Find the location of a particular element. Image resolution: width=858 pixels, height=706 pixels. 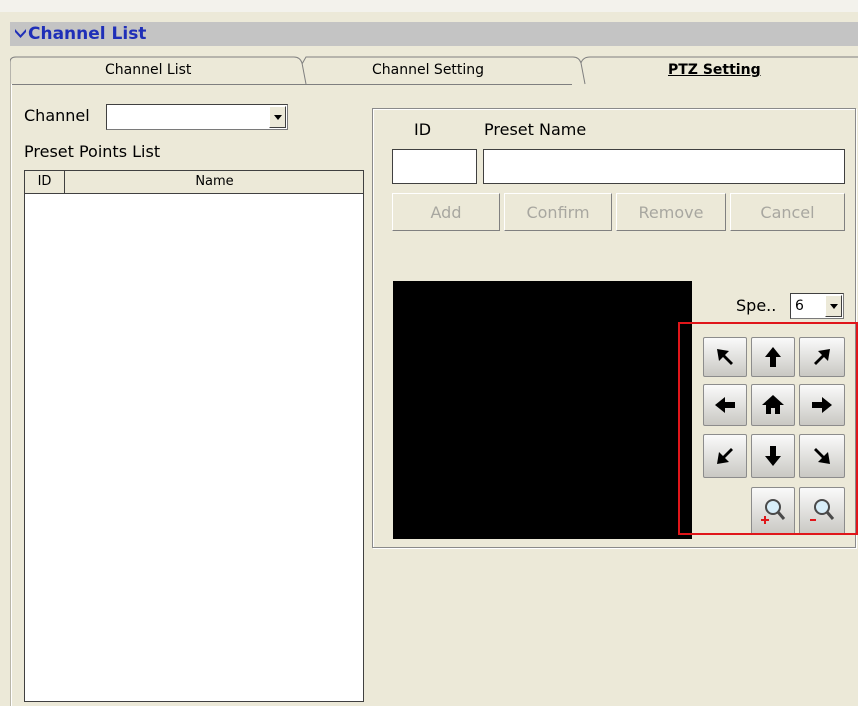

expand-arrow-icon is located at coordinates (20, 34).